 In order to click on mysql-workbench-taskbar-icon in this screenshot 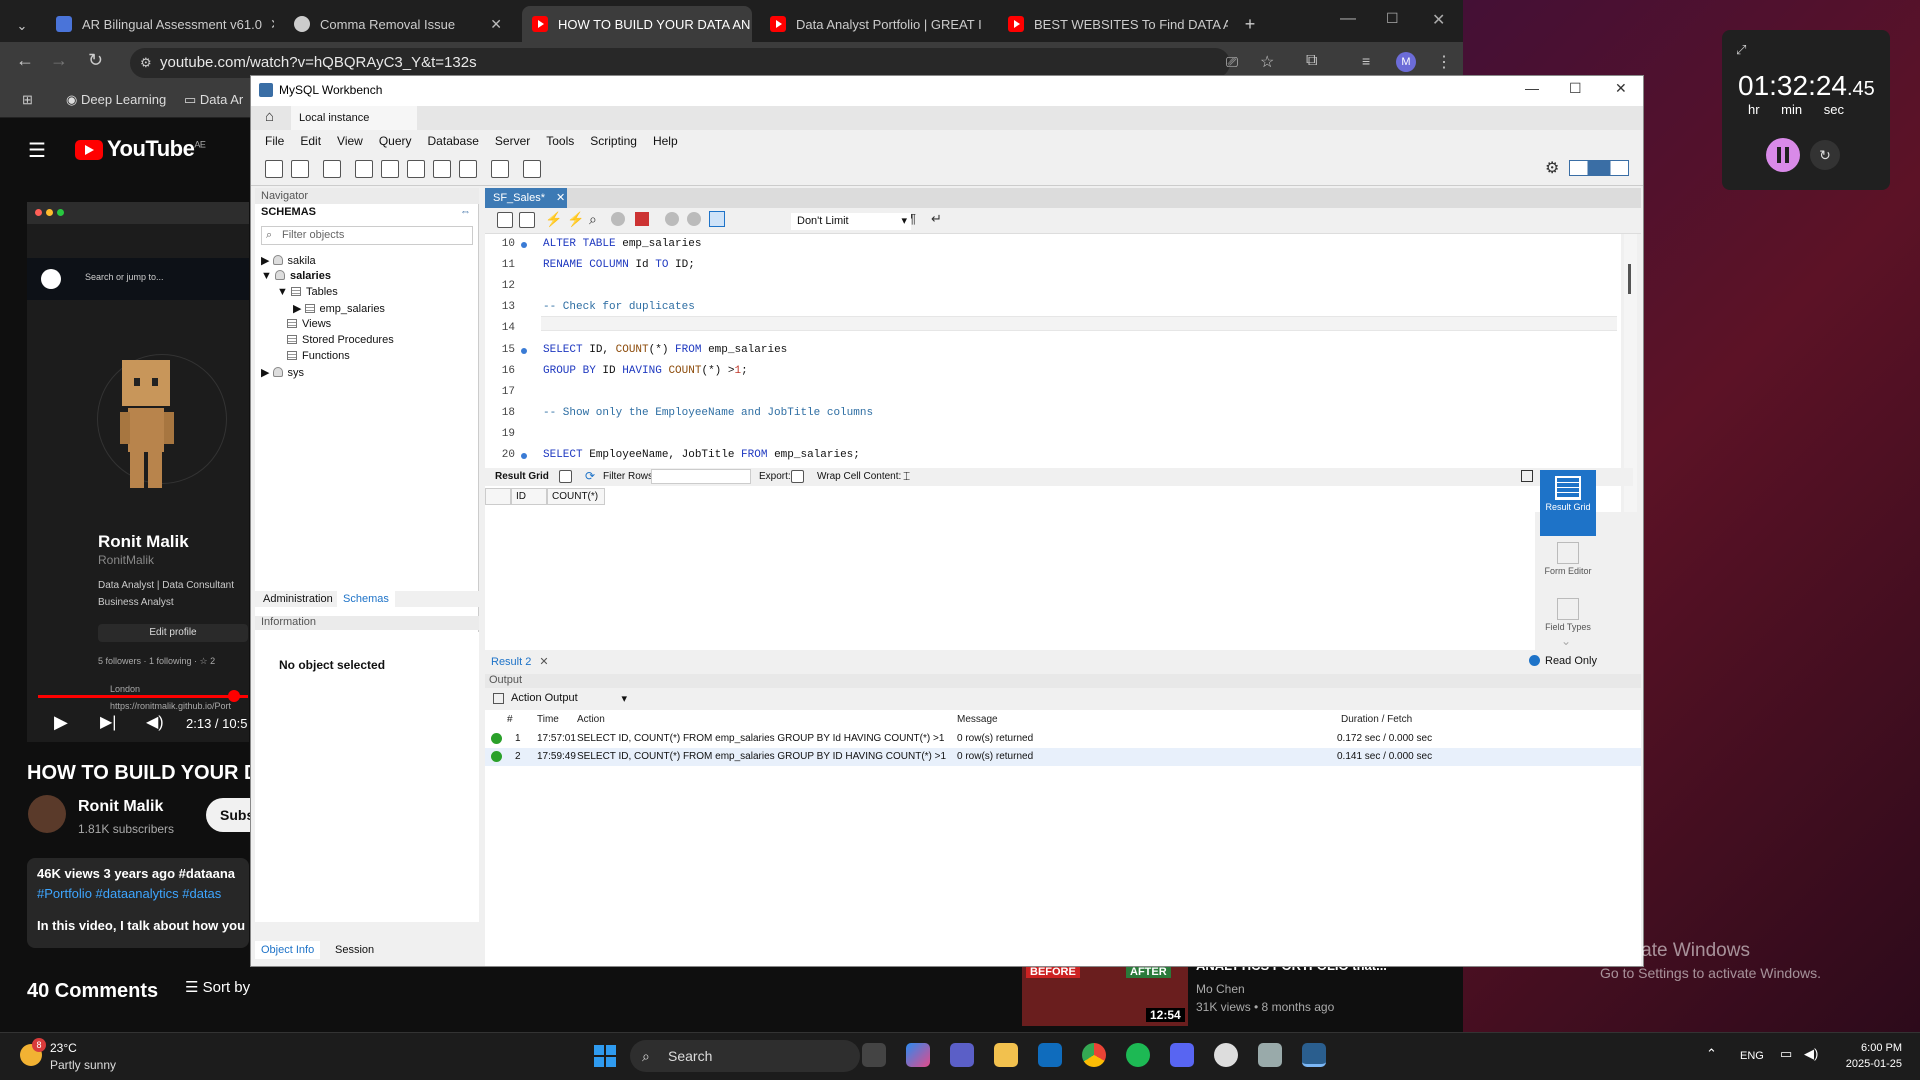, I will do `click(1314, 1055)`.